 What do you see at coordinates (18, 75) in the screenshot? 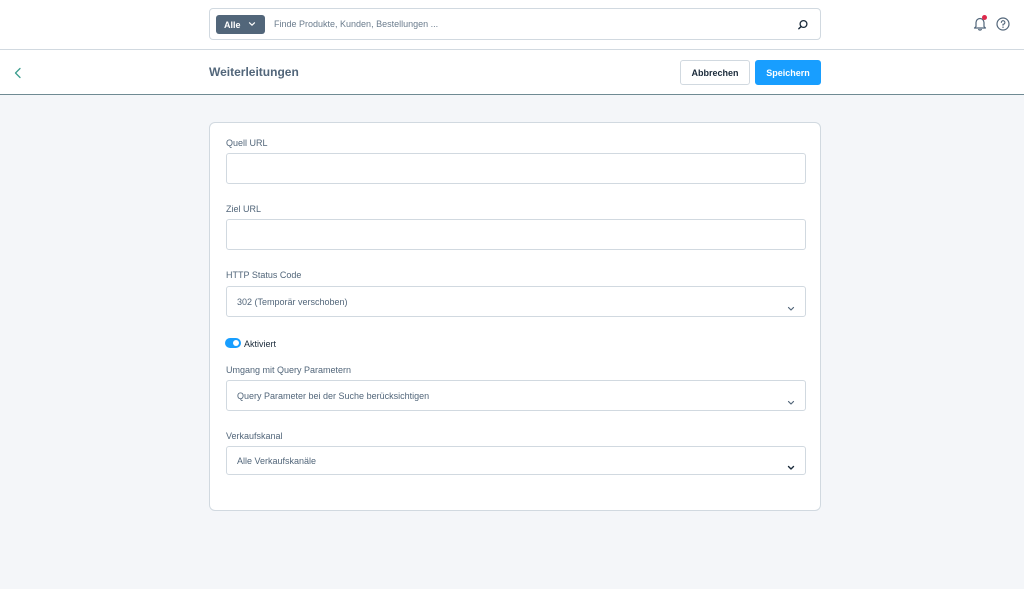
I see `back-icon` at bounding box center [18, 75].